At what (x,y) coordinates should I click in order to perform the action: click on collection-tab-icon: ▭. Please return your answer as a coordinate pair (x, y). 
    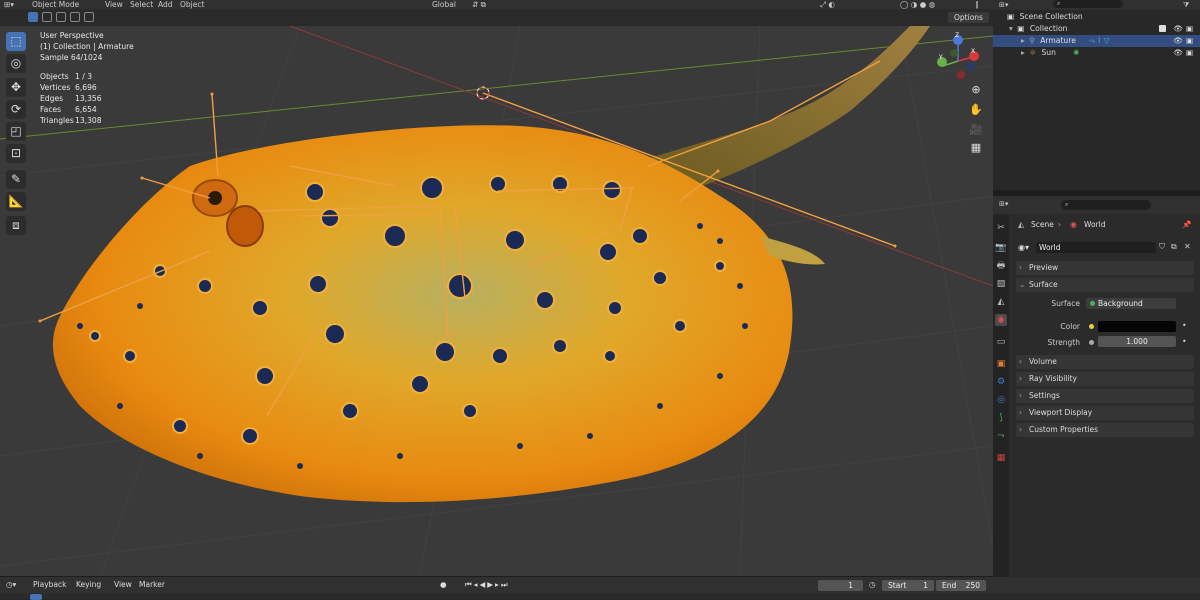
    Looking at the image, I should click on (1001, 342).